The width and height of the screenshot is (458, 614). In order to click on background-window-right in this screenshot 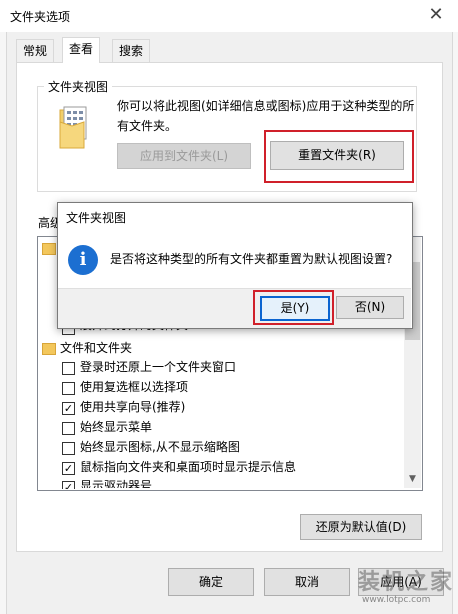, I will do `click(455, 323)`.